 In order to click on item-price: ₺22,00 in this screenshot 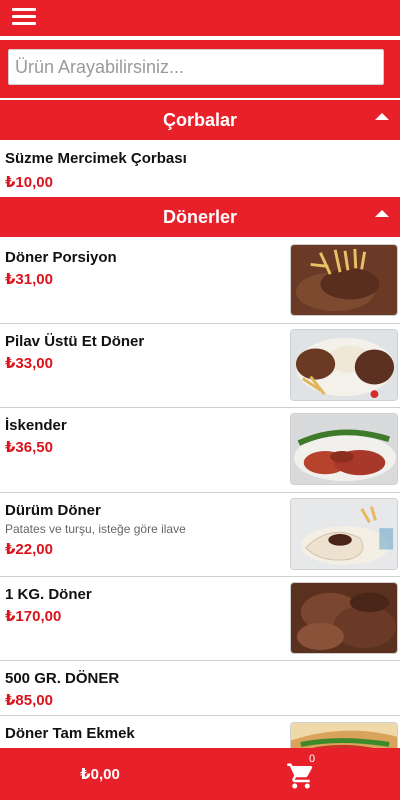, I will do `click(29, 549)`.